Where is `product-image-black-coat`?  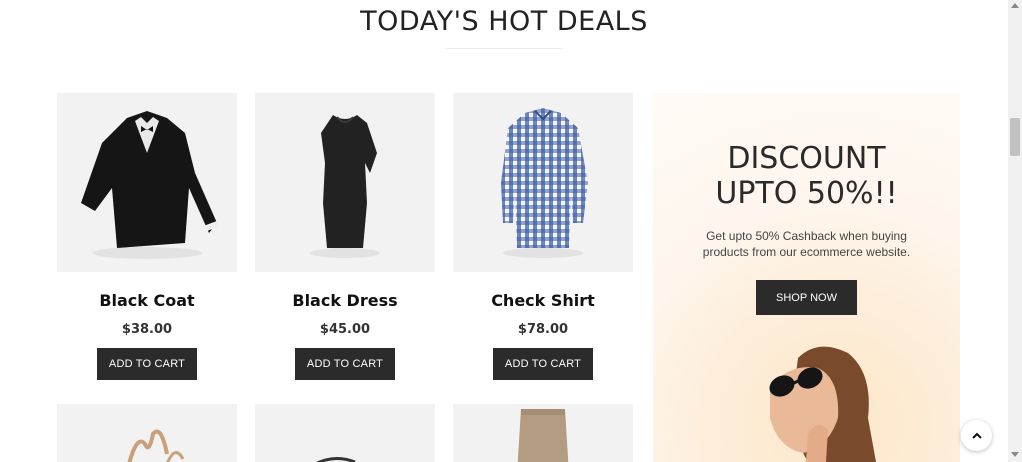
product-image-black-coat is located at coordinates (147, 182).